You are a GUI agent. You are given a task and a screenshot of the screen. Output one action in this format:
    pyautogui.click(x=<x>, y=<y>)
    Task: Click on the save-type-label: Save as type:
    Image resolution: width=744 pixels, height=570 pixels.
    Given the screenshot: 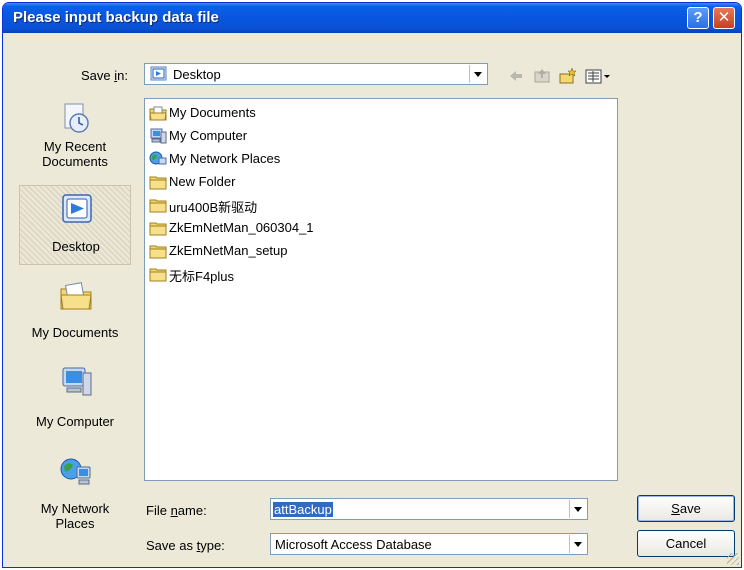 What is the action you would take?
    pyautogui.click(x=185, y=545)
    